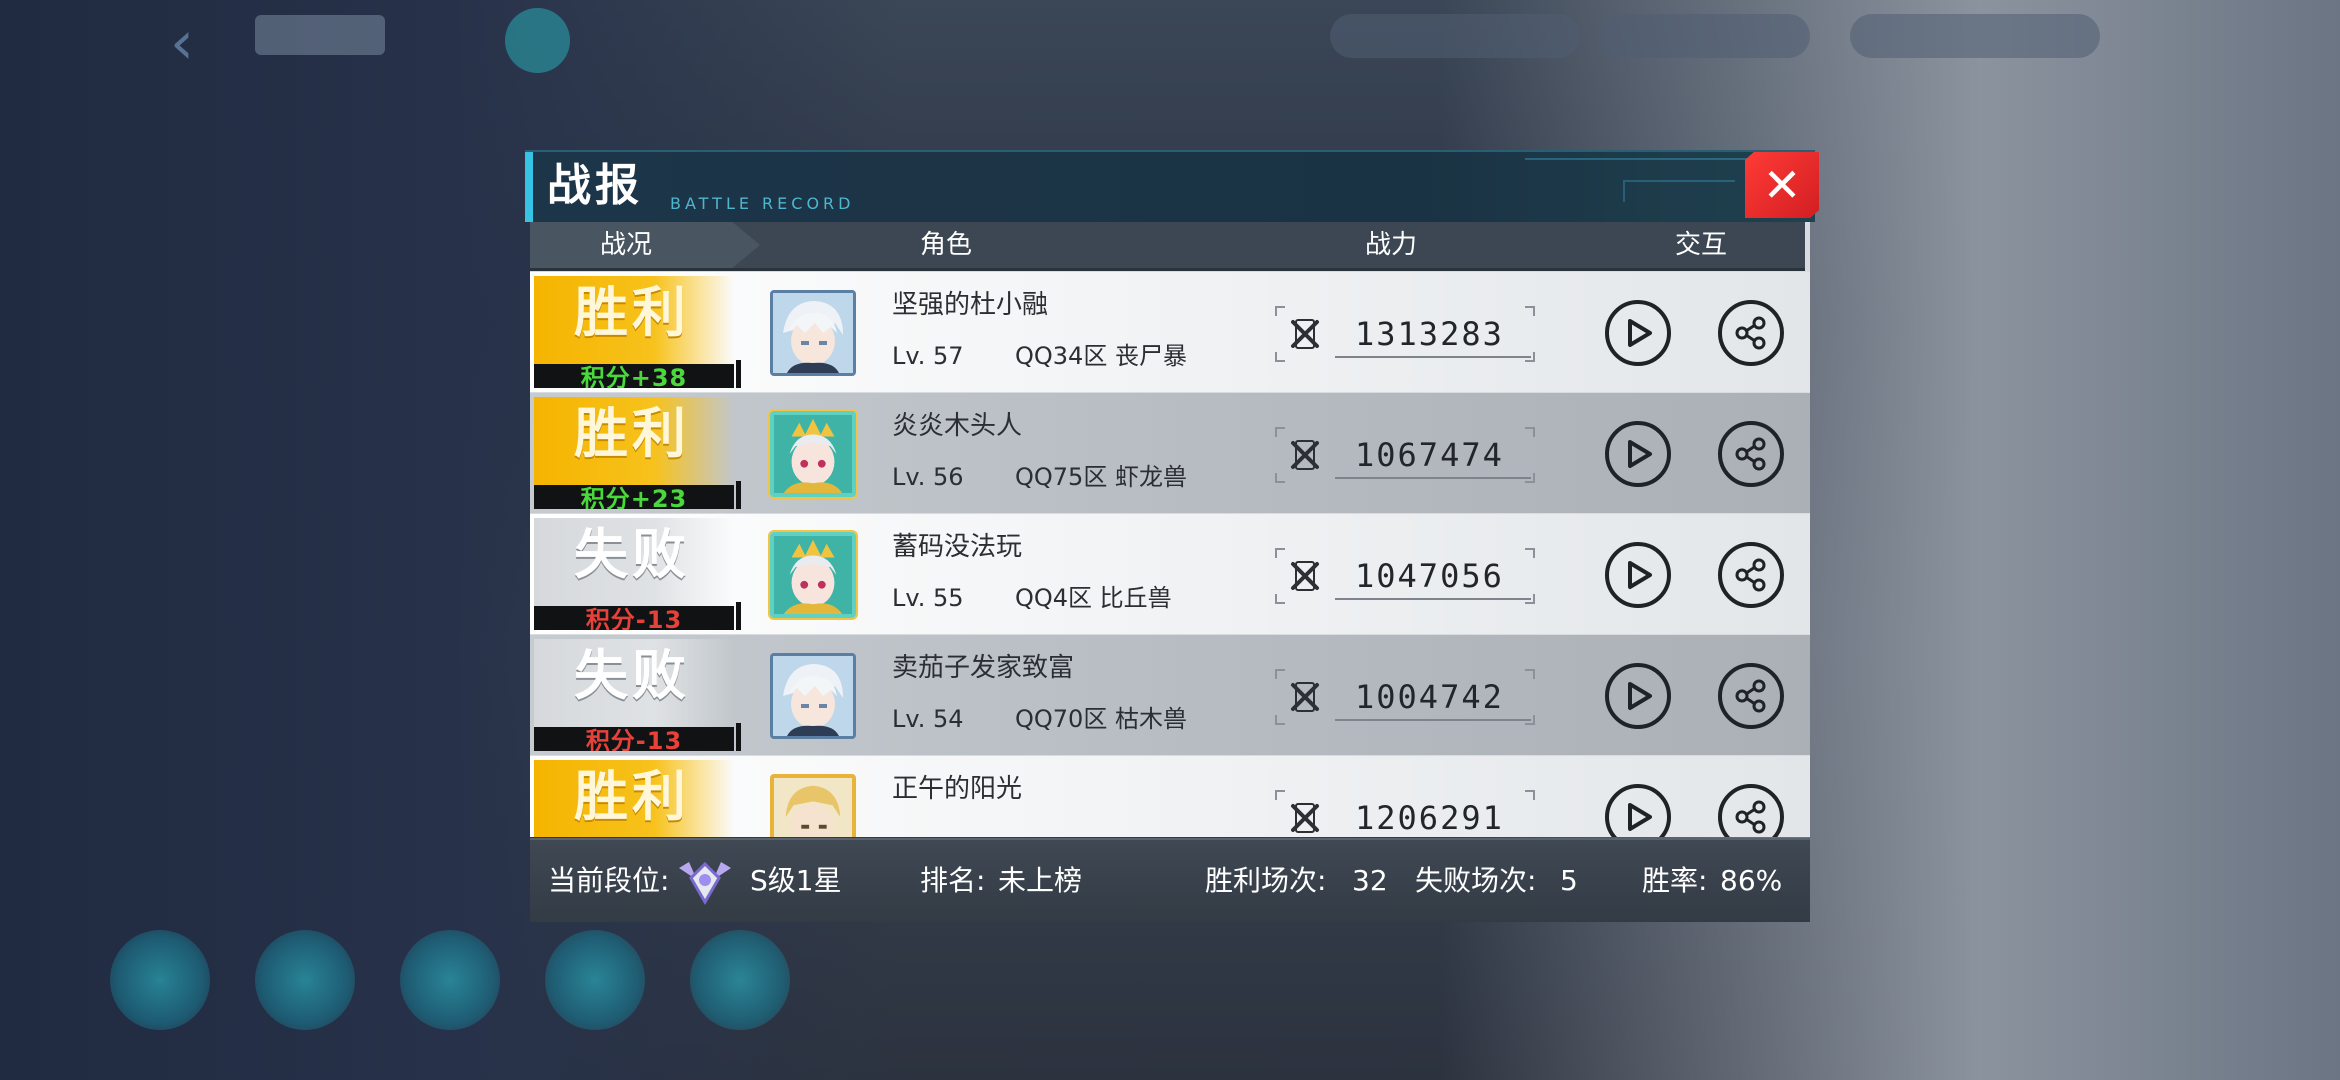  I want to click on power-box: 1313283, so click(1405, 334).